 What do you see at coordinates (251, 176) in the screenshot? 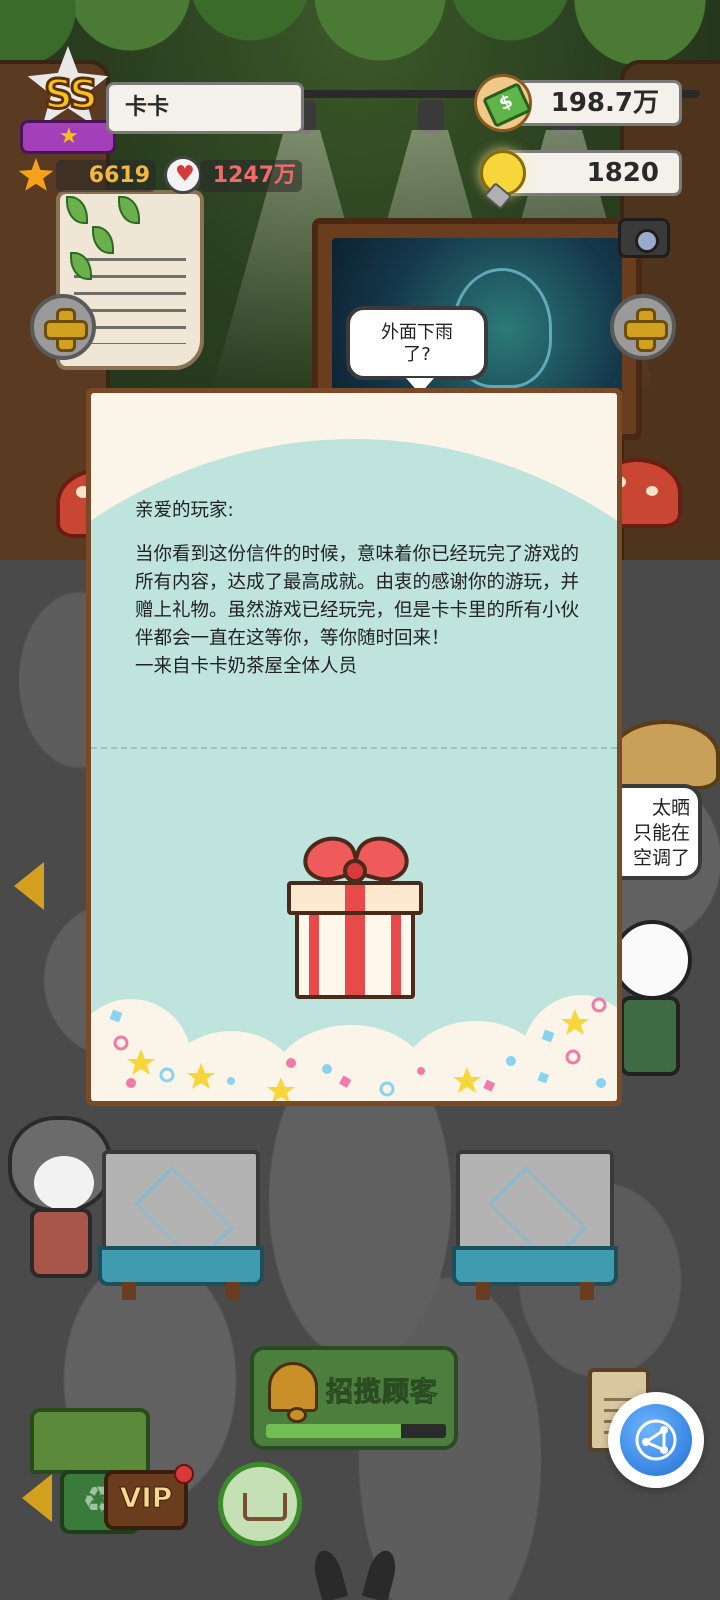
I see `fans-count: 1247万` at bounding box center [251, 176].